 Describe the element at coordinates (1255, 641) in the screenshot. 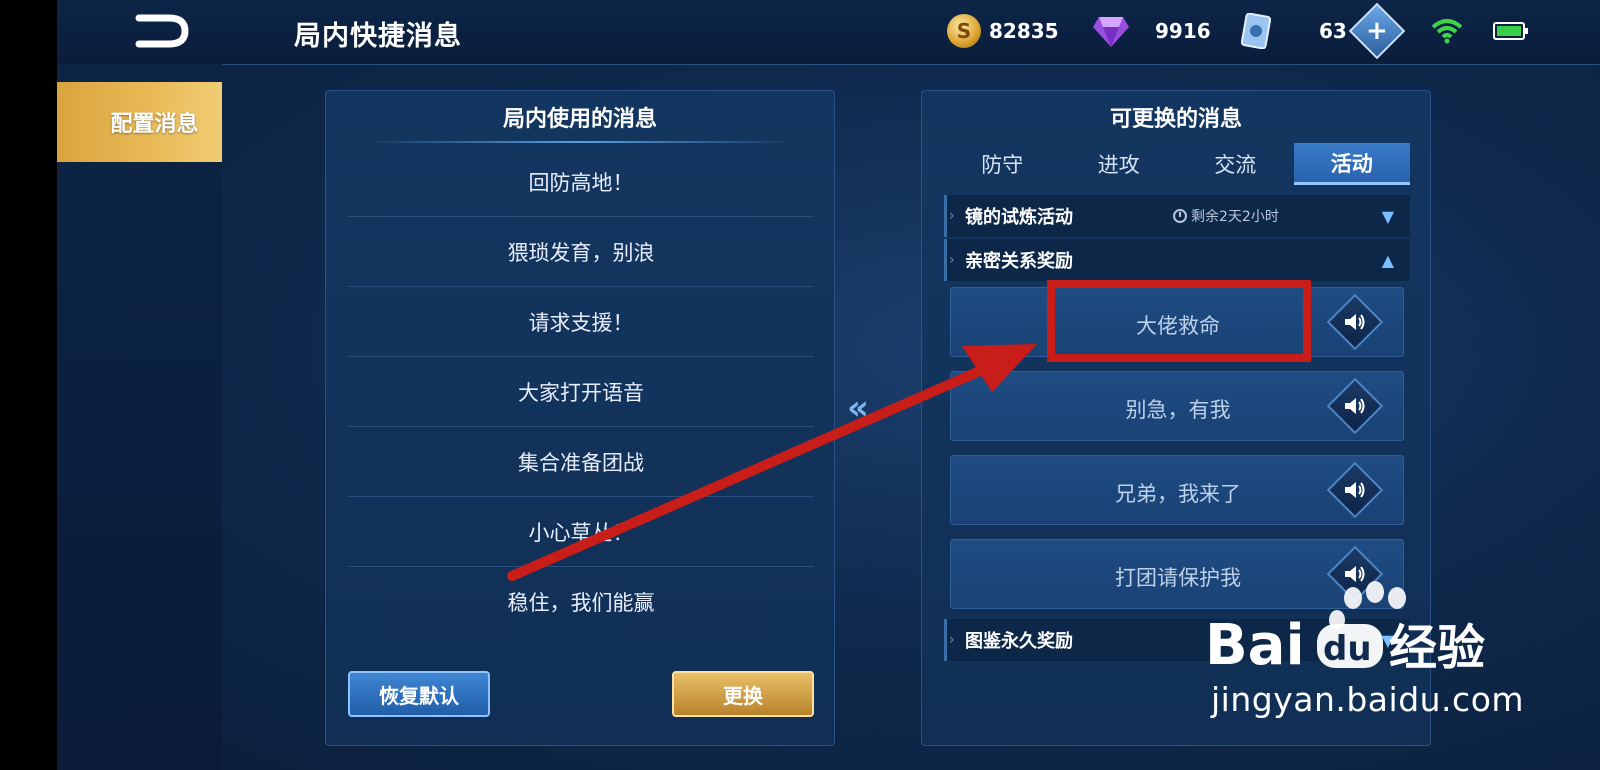

I see `watermark-brand-a: Bai` at that location.